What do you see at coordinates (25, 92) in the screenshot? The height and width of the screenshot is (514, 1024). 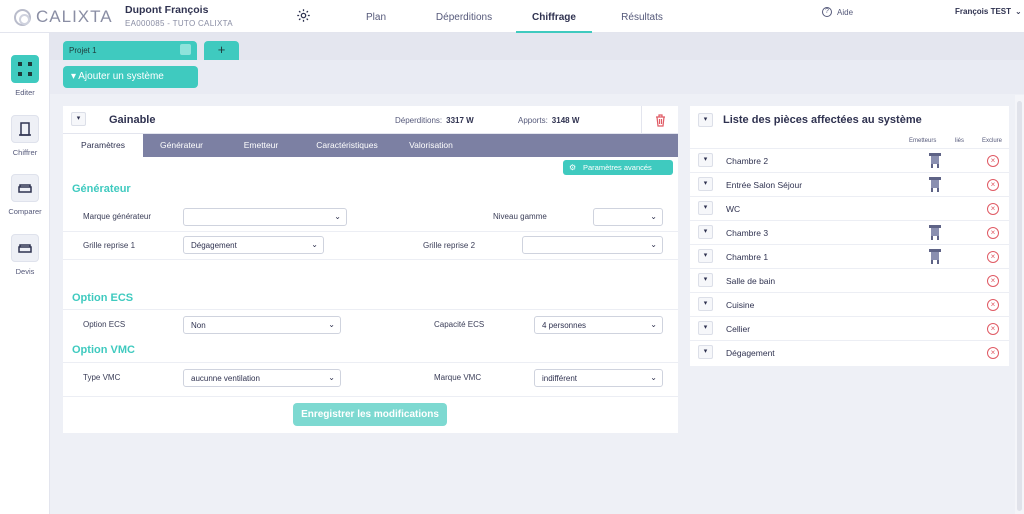 I see `sidebar-item-label: Editer` at bounding box center [25, 92].